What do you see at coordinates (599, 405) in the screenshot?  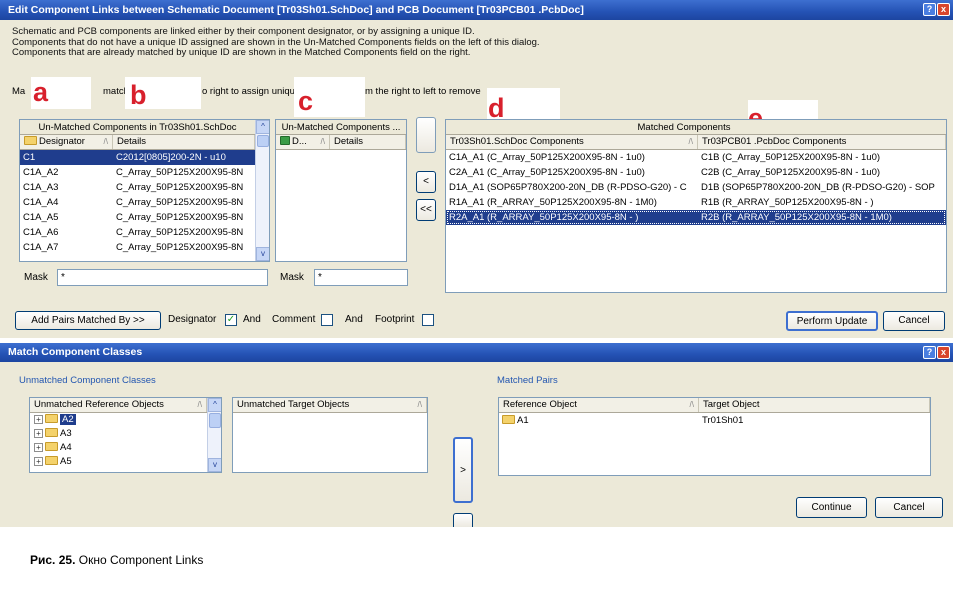 I see `column-reference-object: Reference Object/\` at bounding box center [599, 405].